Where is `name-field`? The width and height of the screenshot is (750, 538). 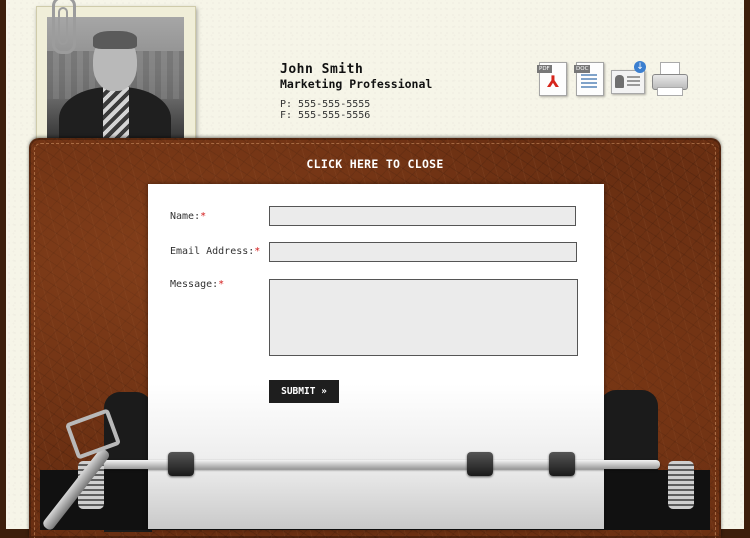
name-field is located at coordinates (422, 216).